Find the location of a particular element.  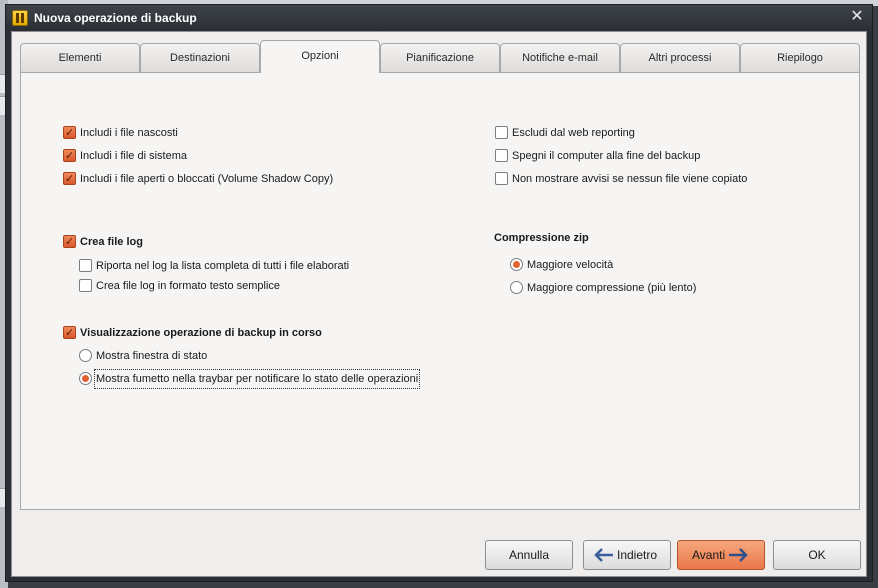

arrow-right-icon is located at coordinates (738, 555).